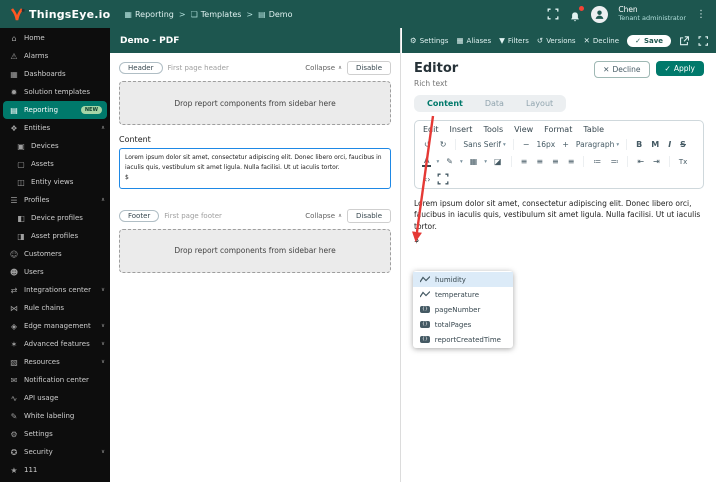 Image resolution: width=716 pixels, height=482 pixels. I want to click on bold-button: B, so click(639, 144).